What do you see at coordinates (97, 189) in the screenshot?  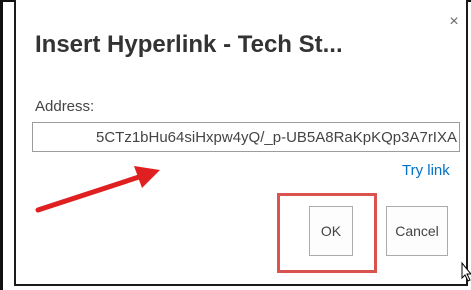 I see `red-arrow-icon` at bounding box center [97, 189].